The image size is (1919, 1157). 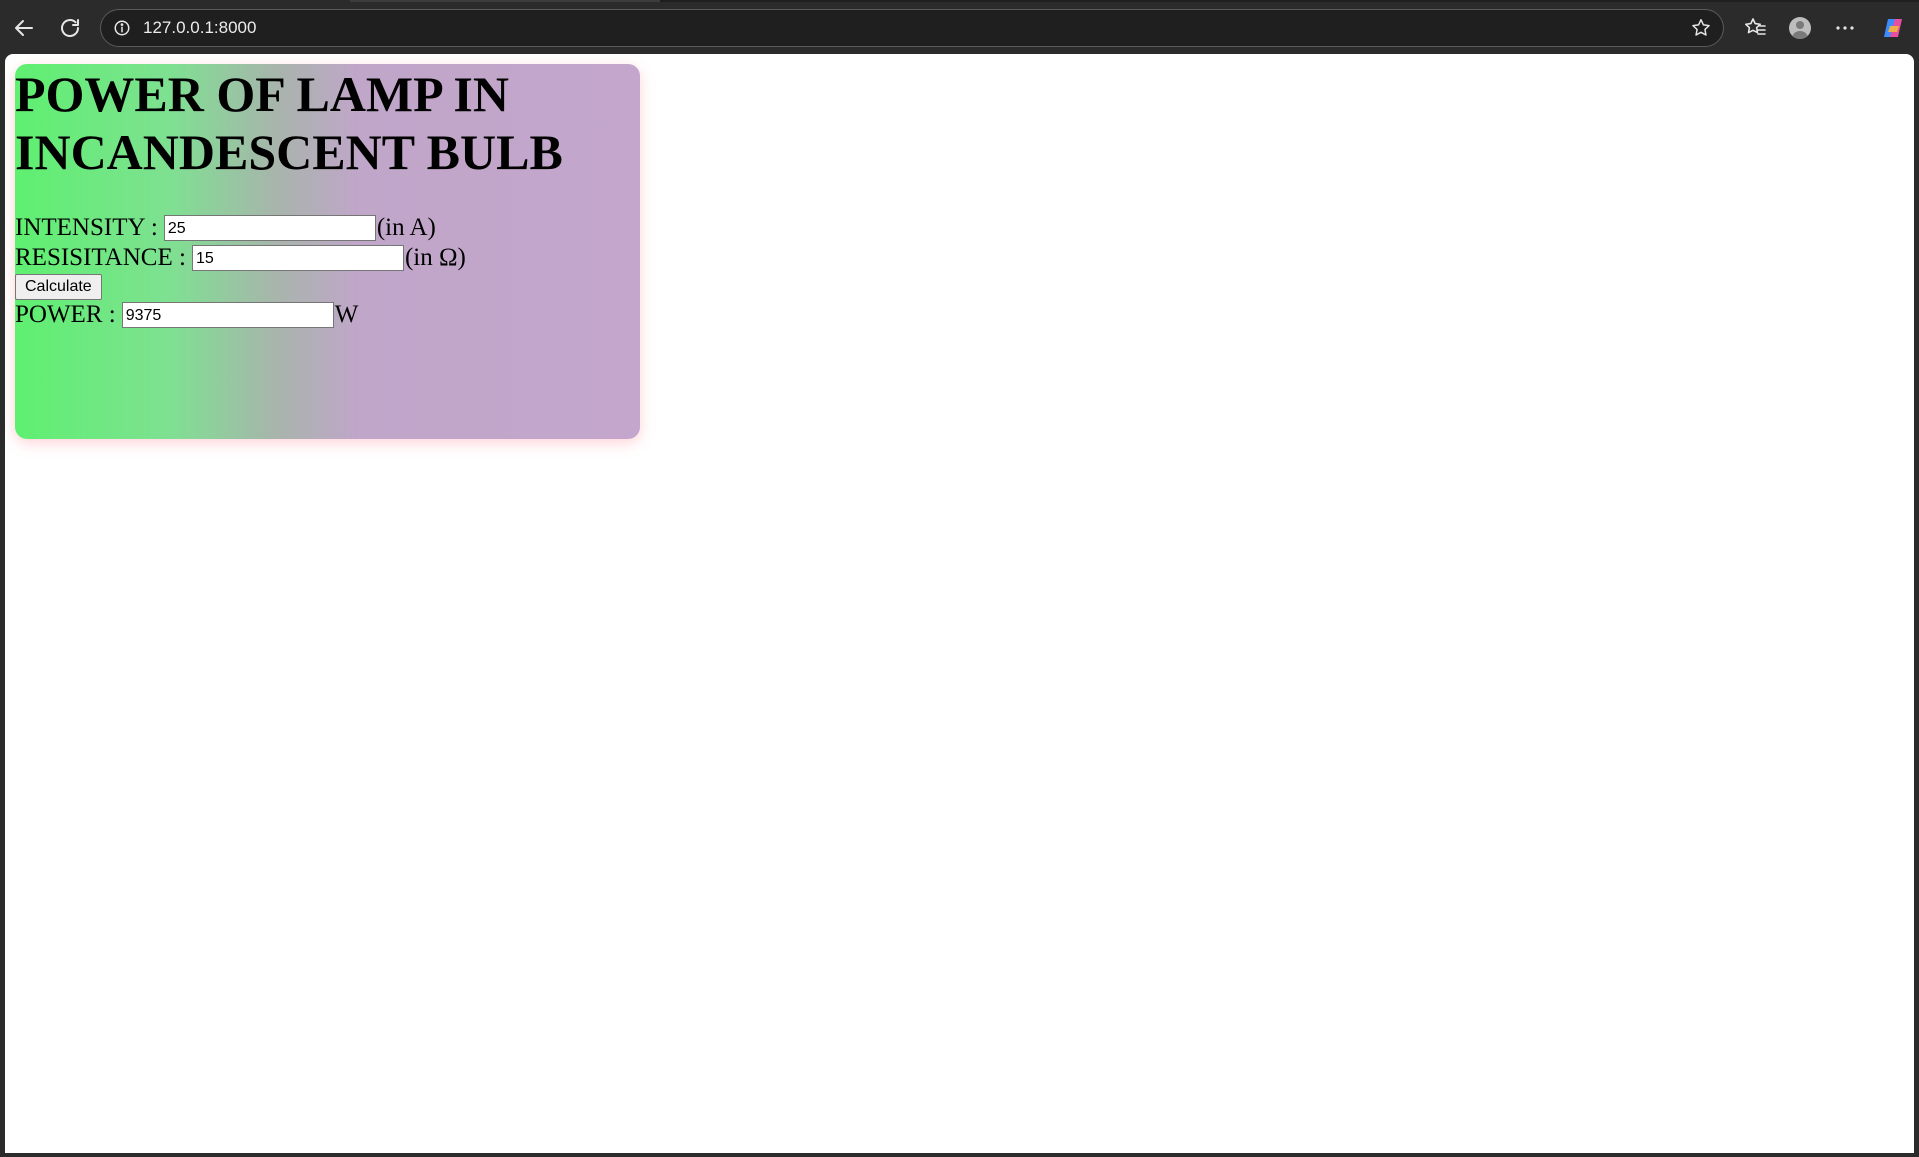 I want to click on power-unit: W, so click(x=346, y=314).